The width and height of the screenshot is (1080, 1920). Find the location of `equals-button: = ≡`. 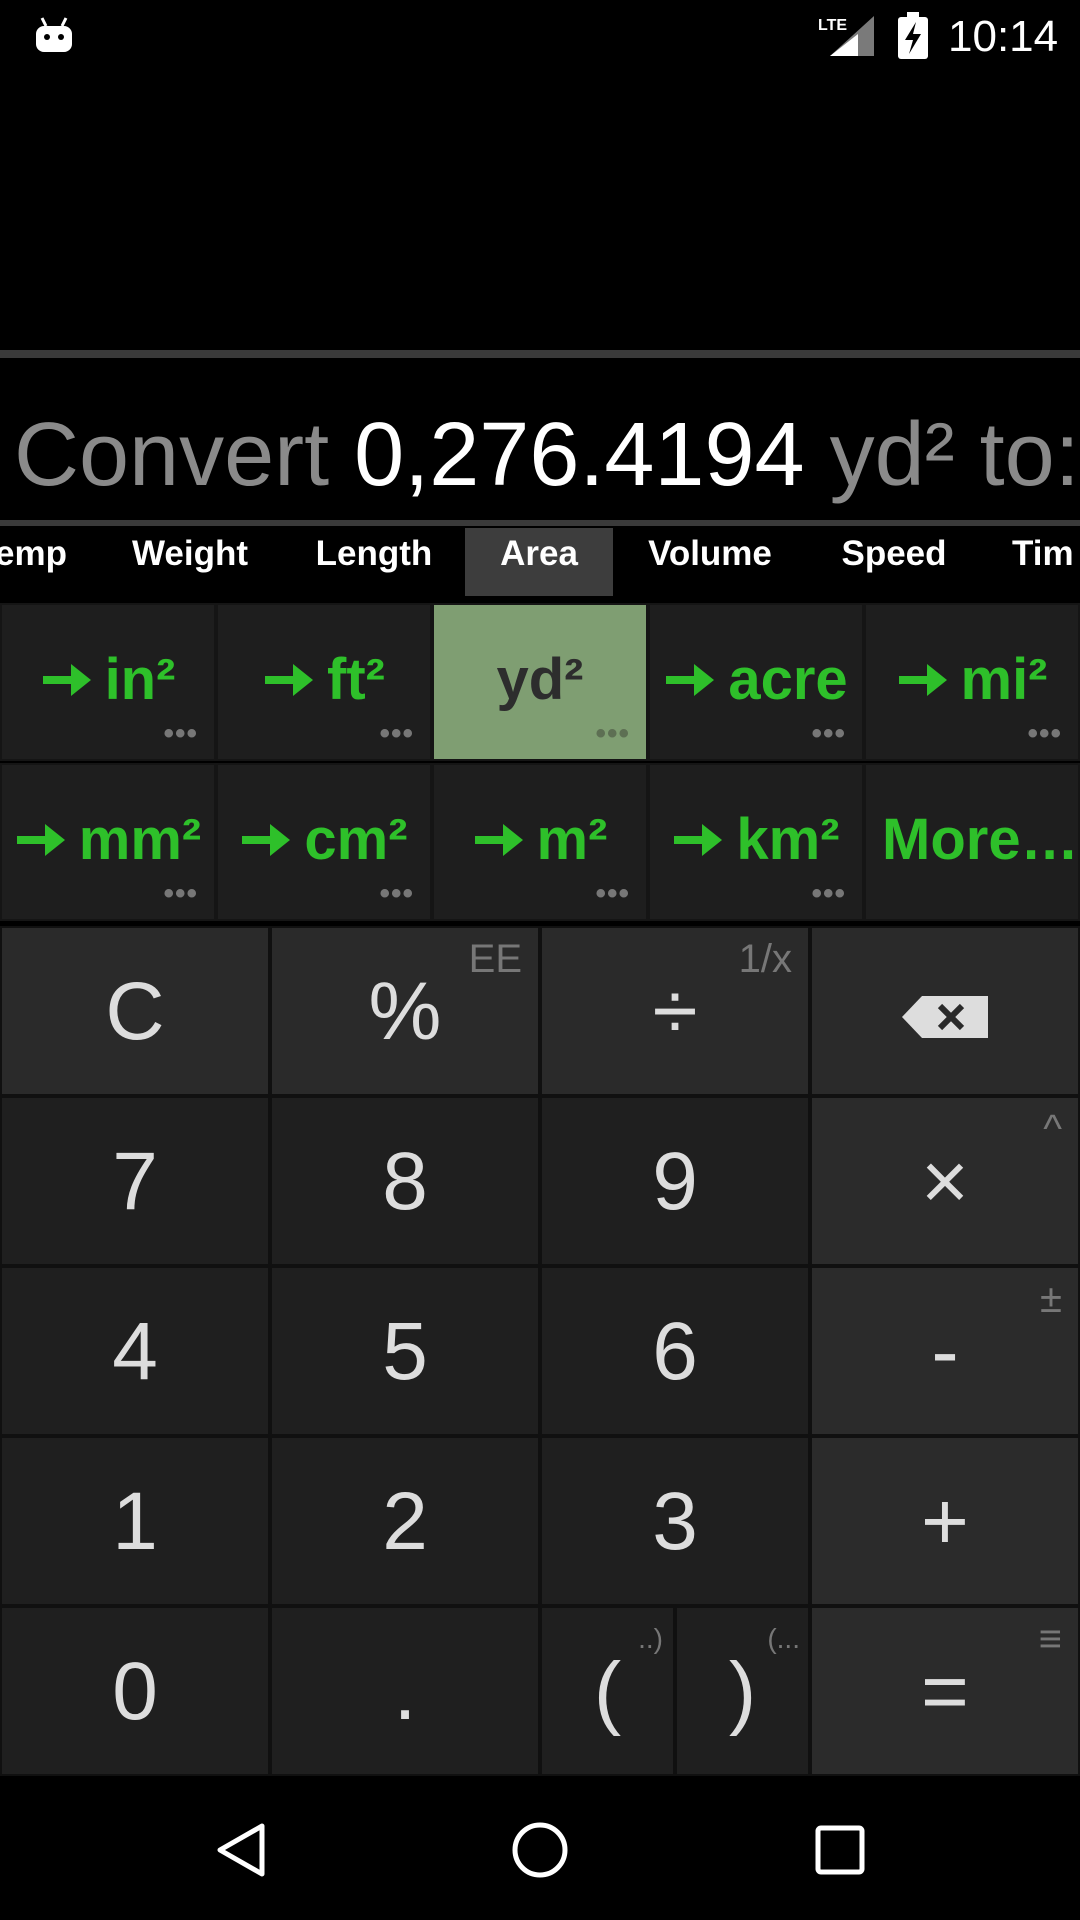

equals-button: = ≡ is located at coordinates (945, 1691).